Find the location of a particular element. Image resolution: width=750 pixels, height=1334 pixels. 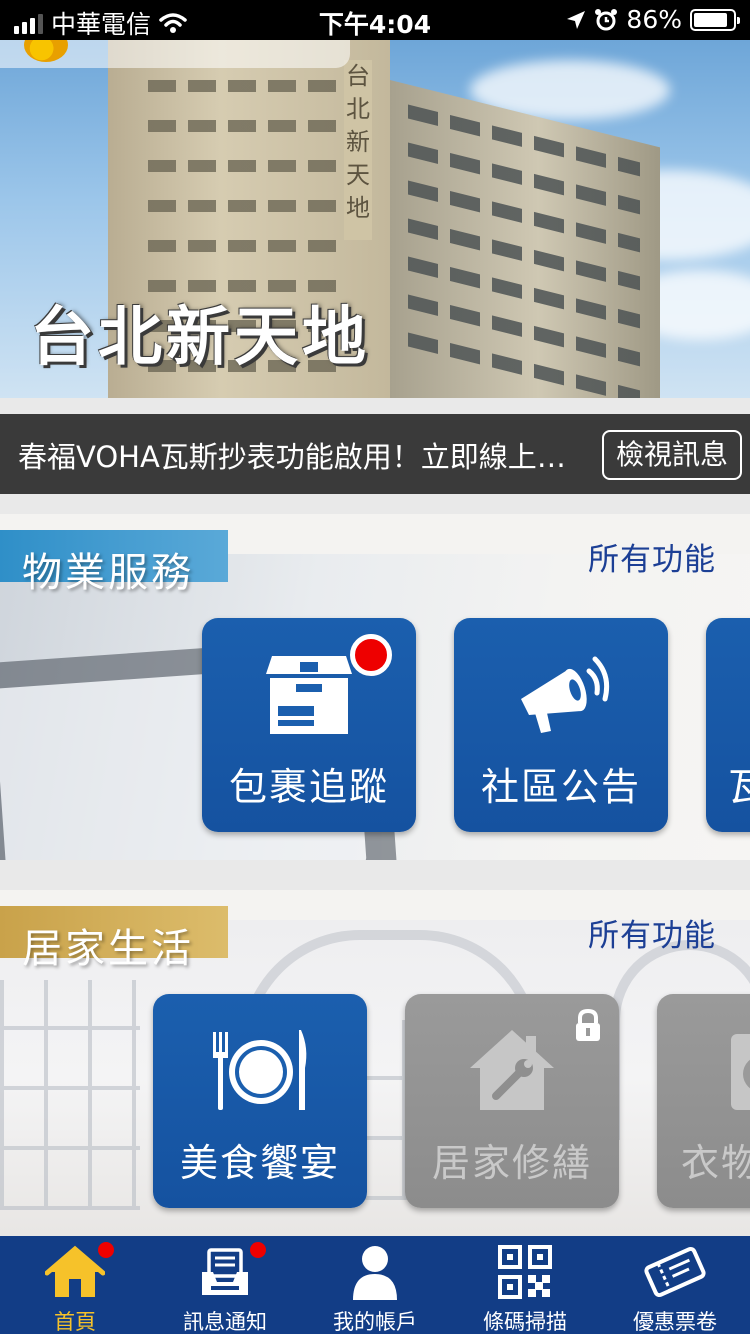

tab-label: 首頁 is located at coordinates (75, 1322).